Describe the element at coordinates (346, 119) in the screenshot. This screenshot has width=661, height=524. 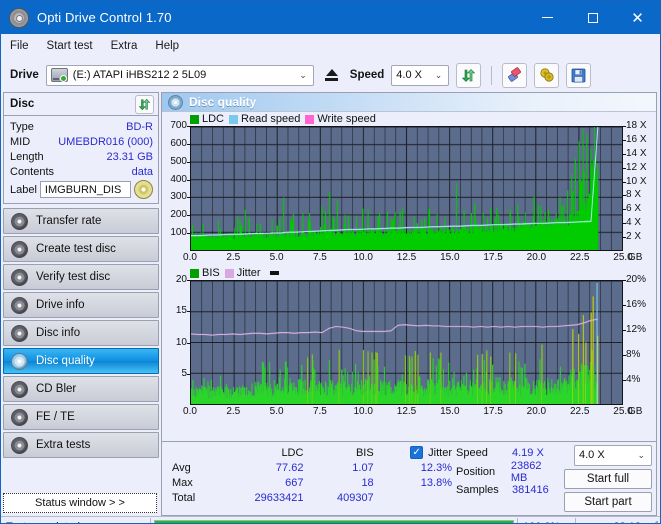
I see `legend-label: Write speed` at that location.